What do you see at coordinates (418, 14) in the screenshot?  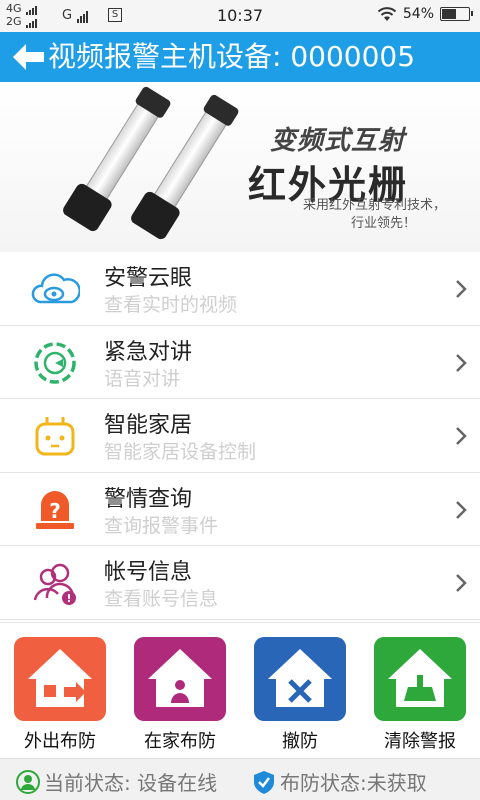 I see `battery-percent: 54%` at bounding box center [418, 14].